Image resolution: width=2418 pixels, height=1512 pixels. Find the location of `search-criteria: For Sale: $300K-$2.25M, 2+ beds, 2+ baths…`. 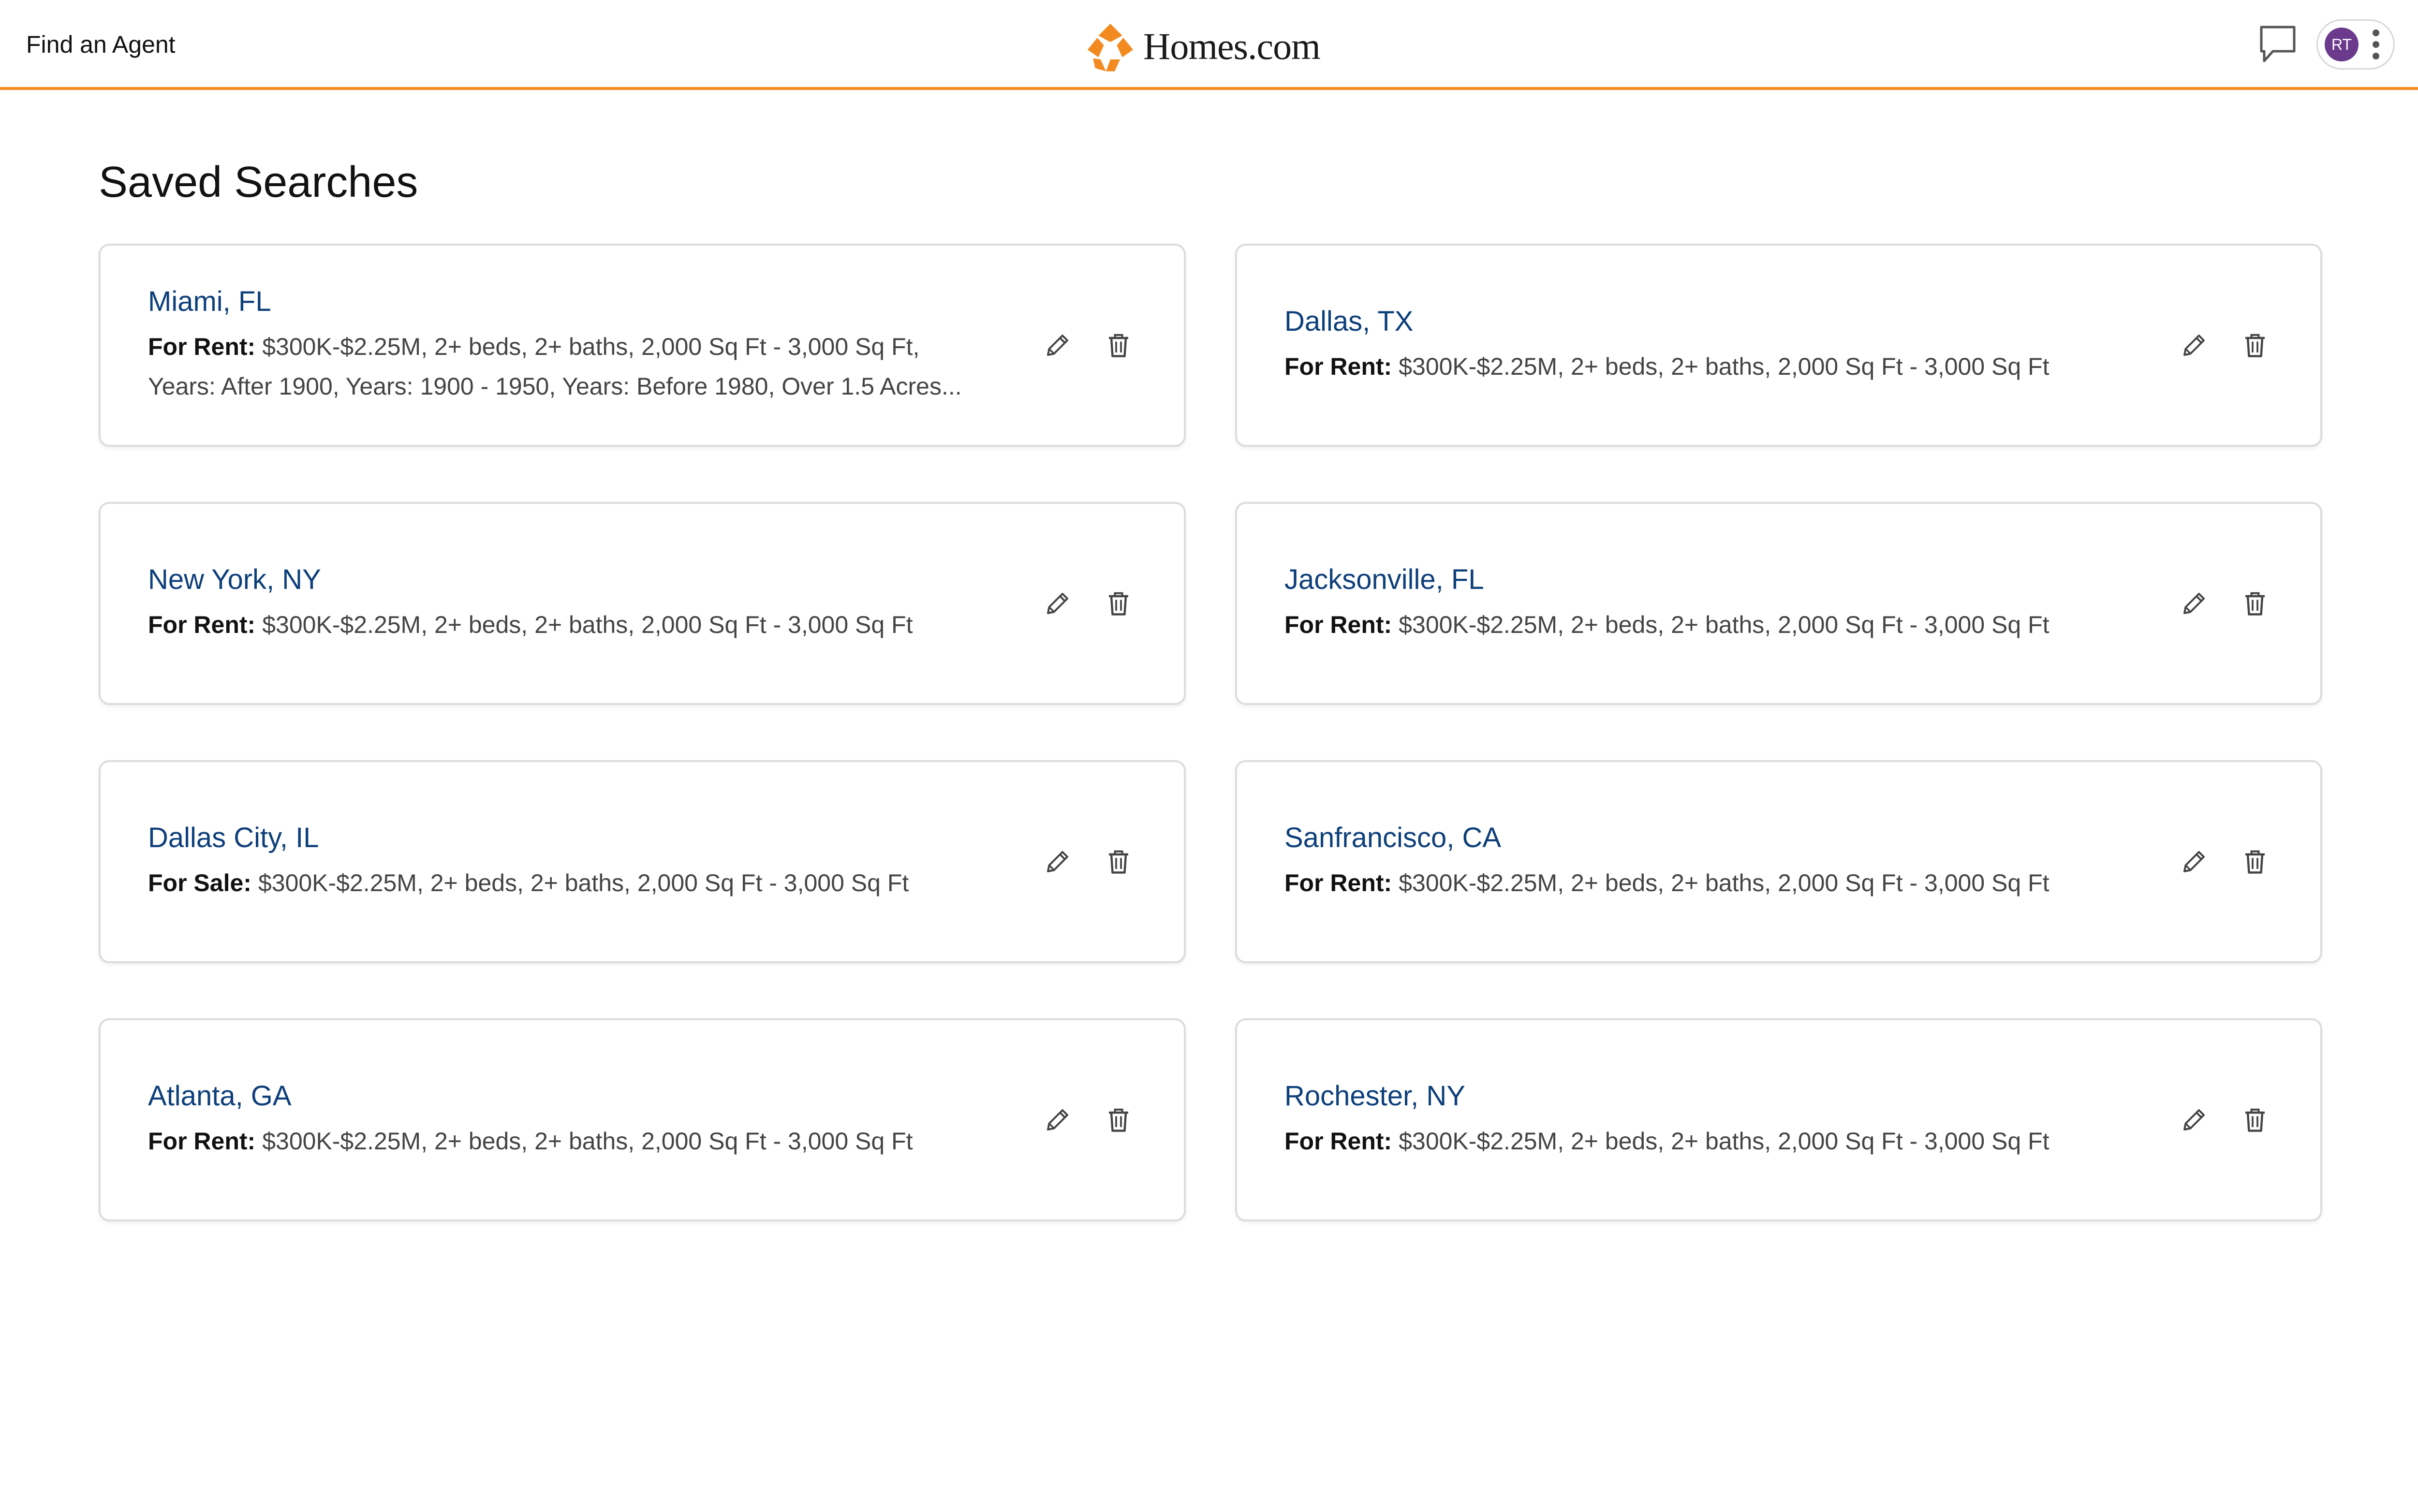

search-criteria: For Sale: $300K-$2.25M, 2+ beds, 2+ baths… is located at coordinates (583, 883).